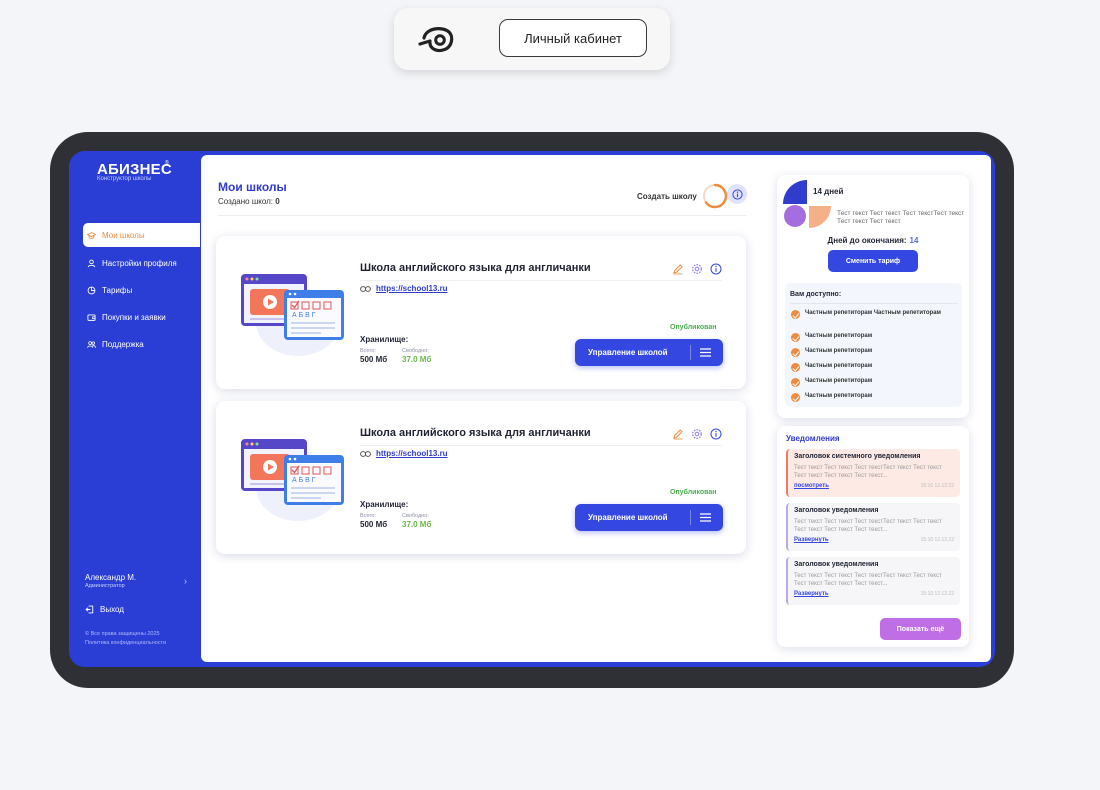 Image resolution: width=1100 pixels, height=790 pixels. What do you see at coordinates (134, 317) in the screenshot?
I see `sidebar-item-label: Покупки и заявки` at bounding box center [134, 317].